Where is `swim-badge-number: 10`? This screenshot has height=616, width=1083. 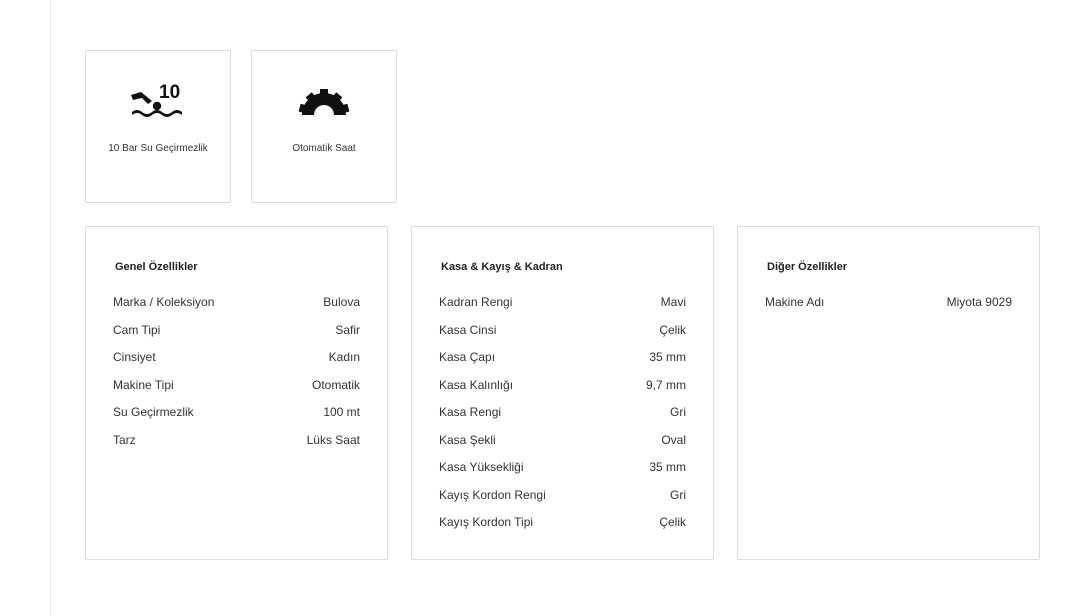 swim-badge-number: 10 is located at coordinates (169, 92).